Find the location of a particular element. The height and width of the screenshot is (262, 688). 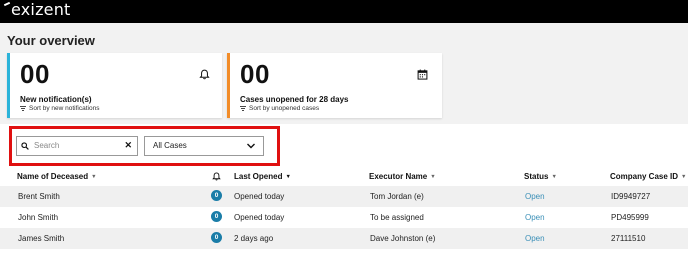

column-header-last-opened: Last Opened ▼ is located at coordinates (262, 176).